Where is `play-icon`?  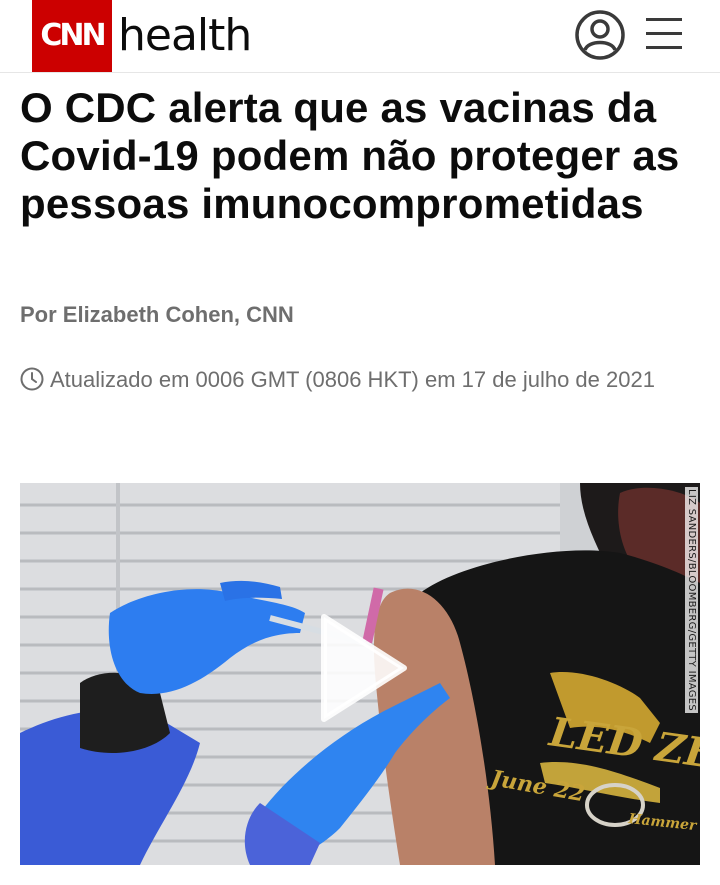
play-icon is located at coordinates (362, 668).